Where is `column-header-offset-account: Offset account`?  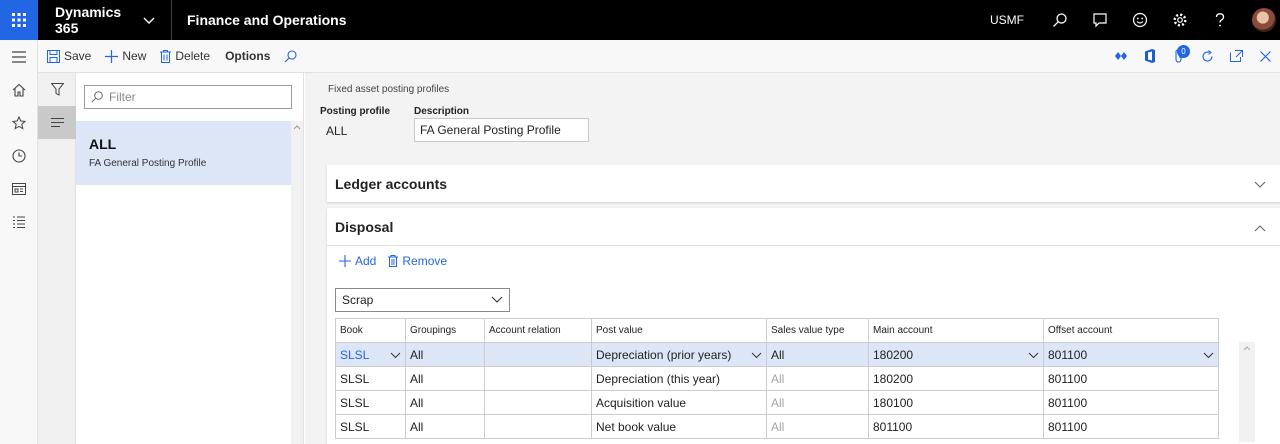 column-header-offset-account: Offset account is located at coordinates (1131, 330).